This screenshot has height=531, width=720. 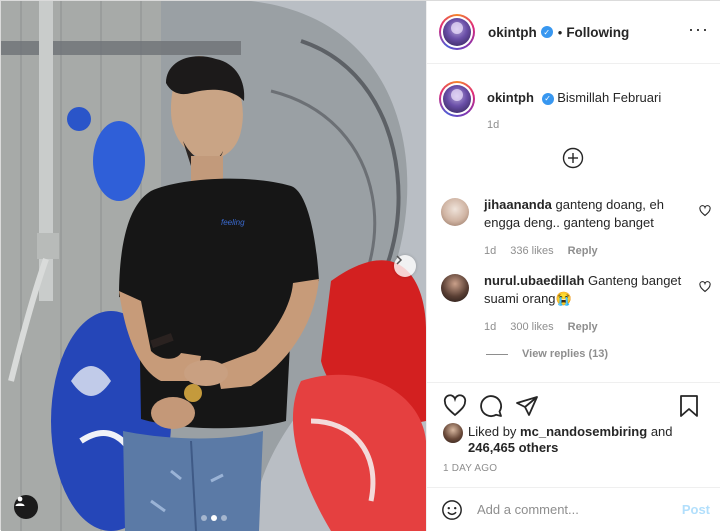 I want to click on view-replies-label: View replies (13), so click(x=565, y=354).